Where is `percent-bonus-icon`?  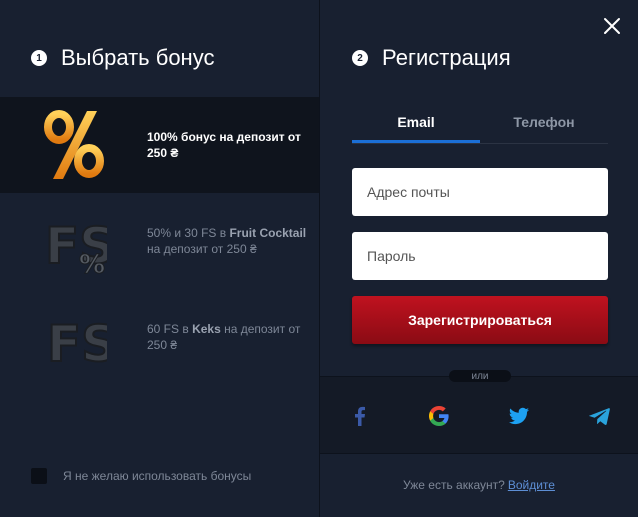 percent-bonus-icon is located at coordinates (75, 145).